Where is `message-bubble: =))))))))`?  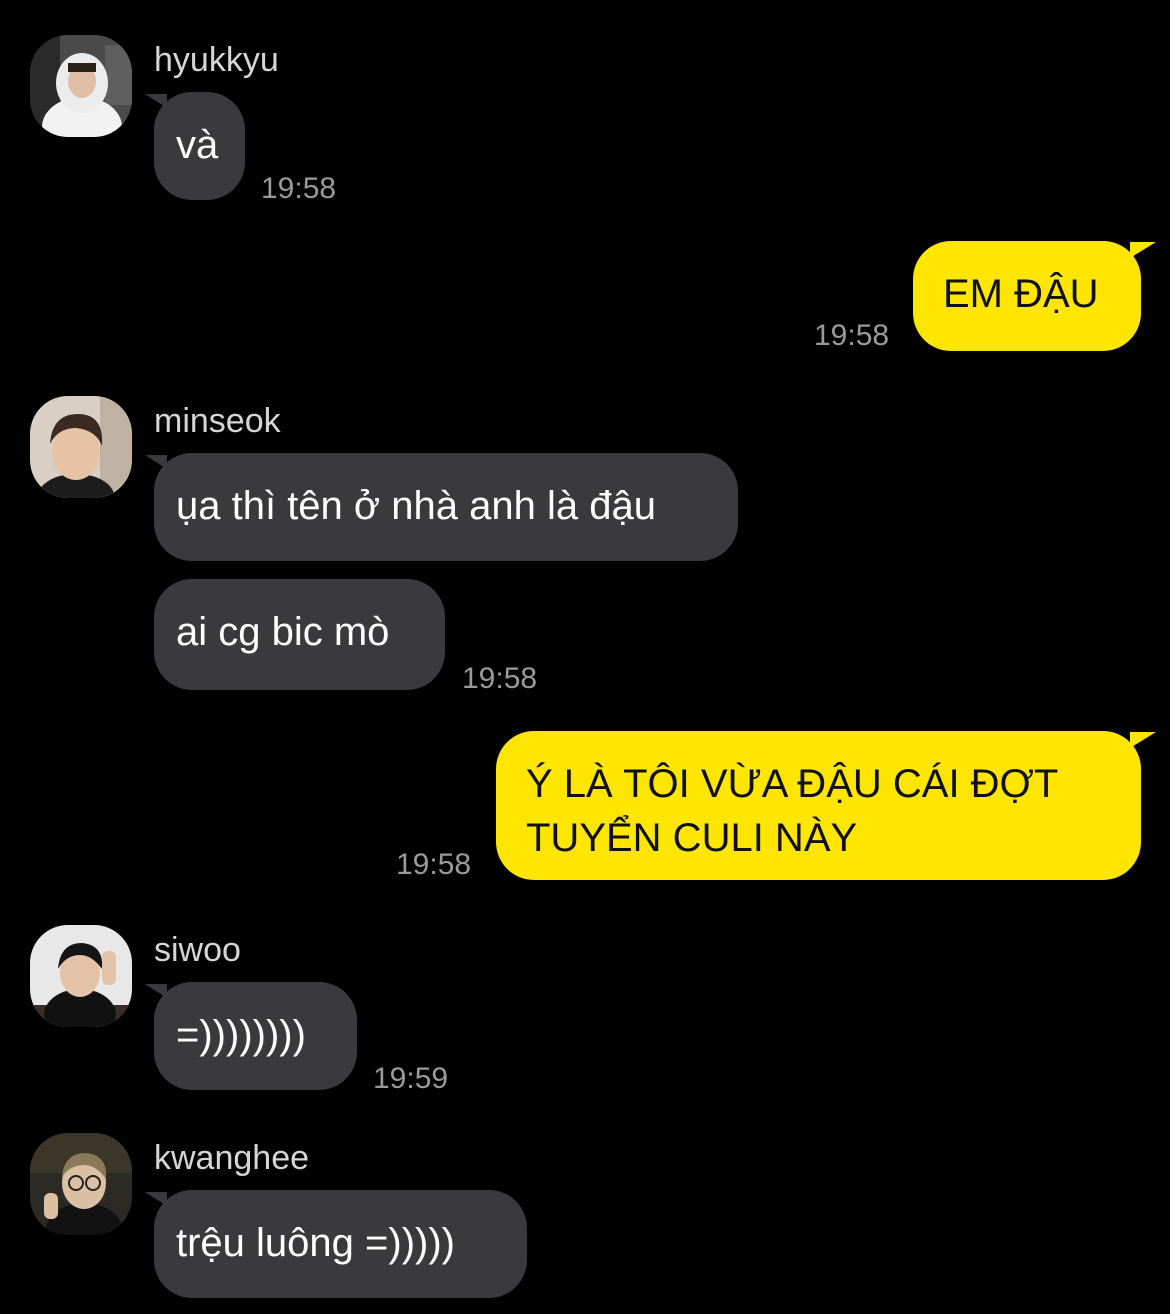
message-bubble: =)))))))) is located at coordinates (255, 1036).